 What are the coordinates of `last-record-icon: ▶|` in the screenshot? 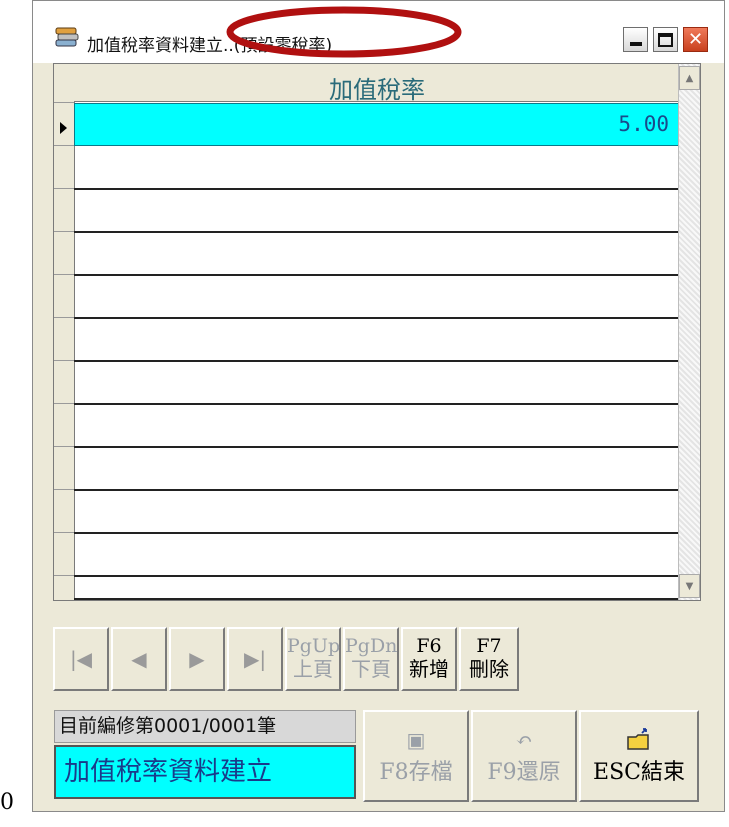 It's located at (255, 659).